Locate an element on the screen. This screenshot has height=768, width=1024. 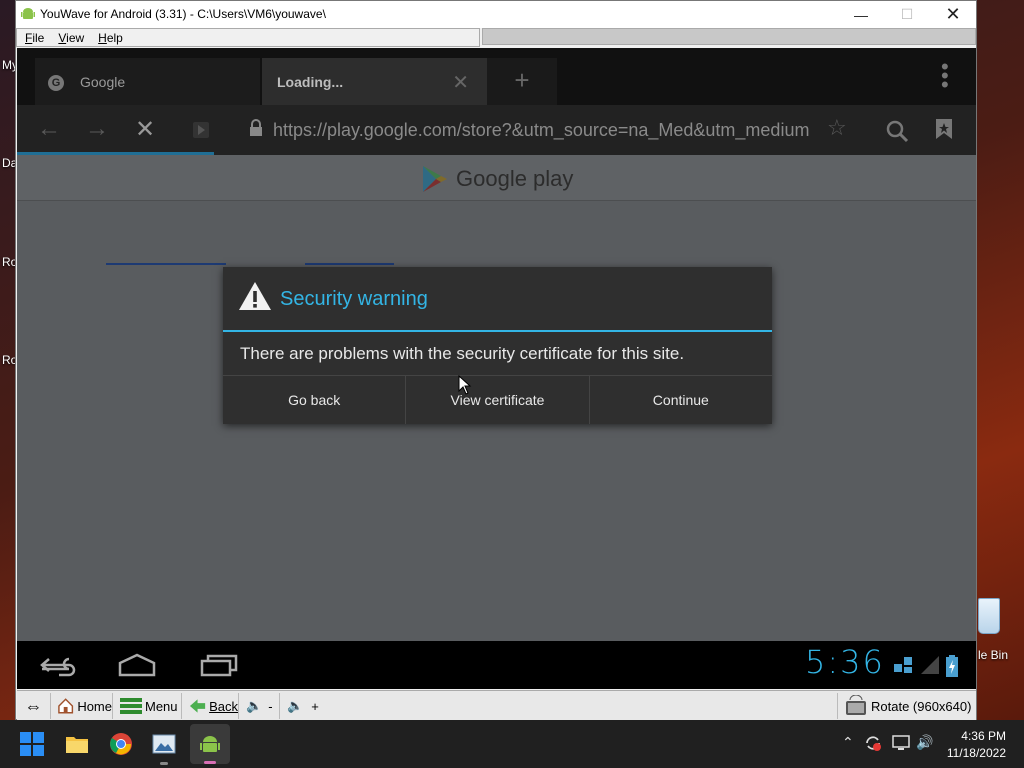
dialog-divider is located at coordinates (497, 331).